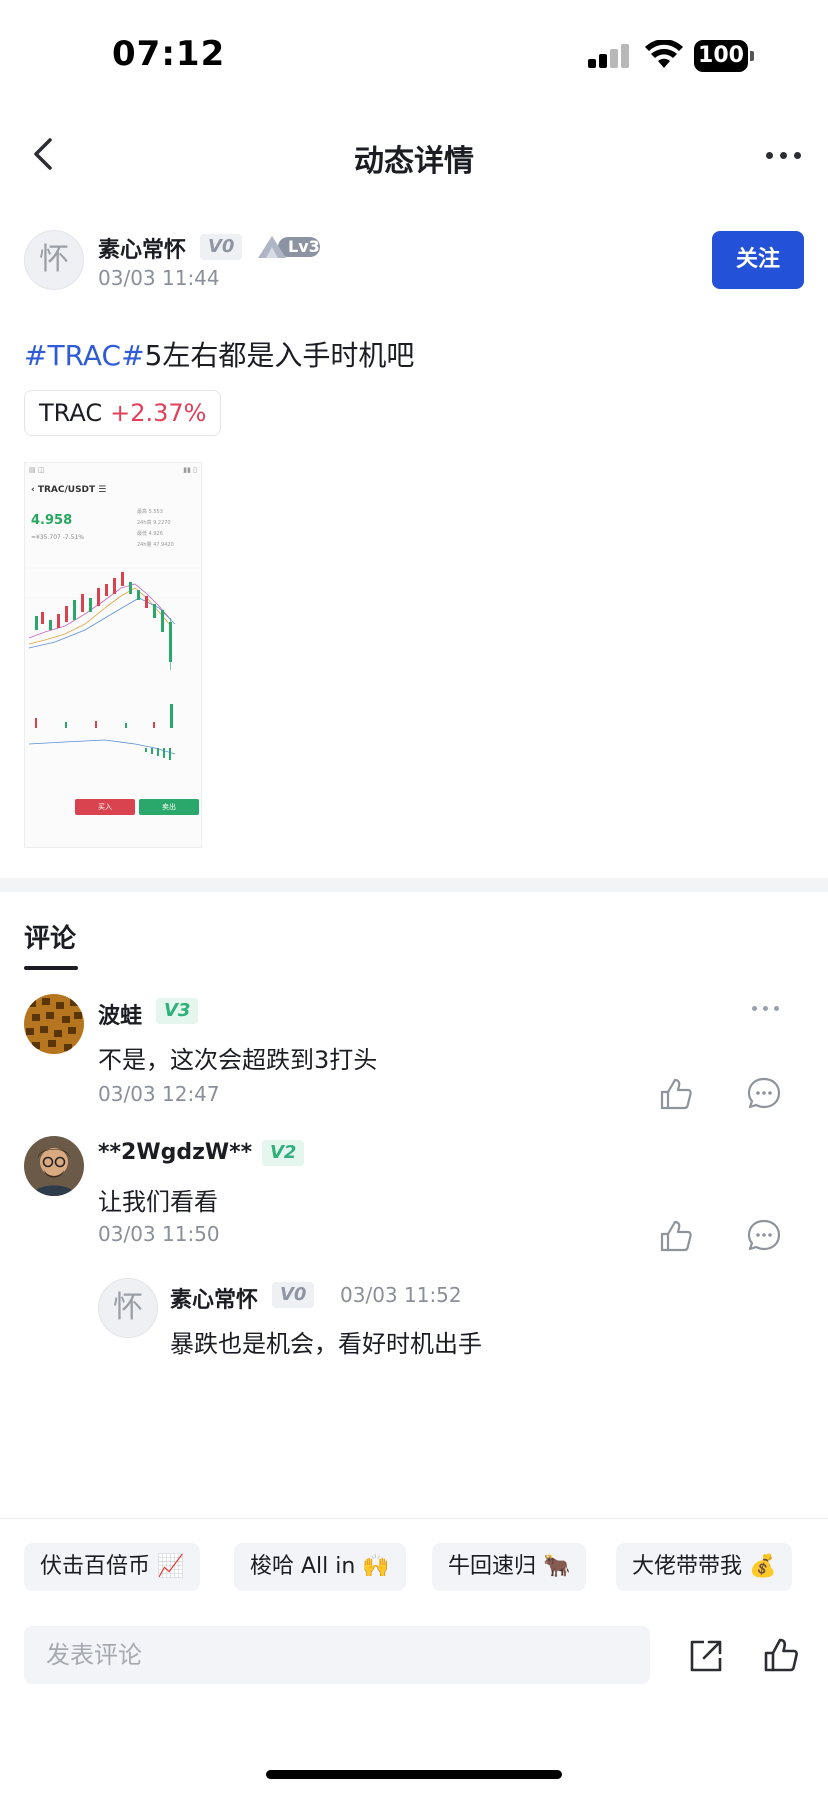  I want to click on level-label: Lv3, so click(304, 246).